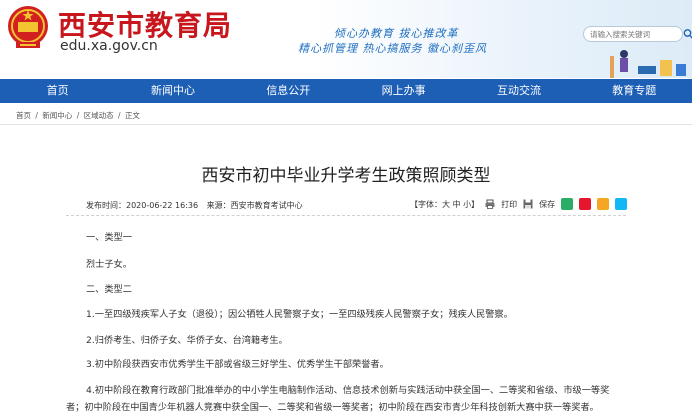 The image size is (692, 416). What do you see at coordinates (603, 204) in the screenshot?
I see `qzone-icon` at bounding box center [603, 204].